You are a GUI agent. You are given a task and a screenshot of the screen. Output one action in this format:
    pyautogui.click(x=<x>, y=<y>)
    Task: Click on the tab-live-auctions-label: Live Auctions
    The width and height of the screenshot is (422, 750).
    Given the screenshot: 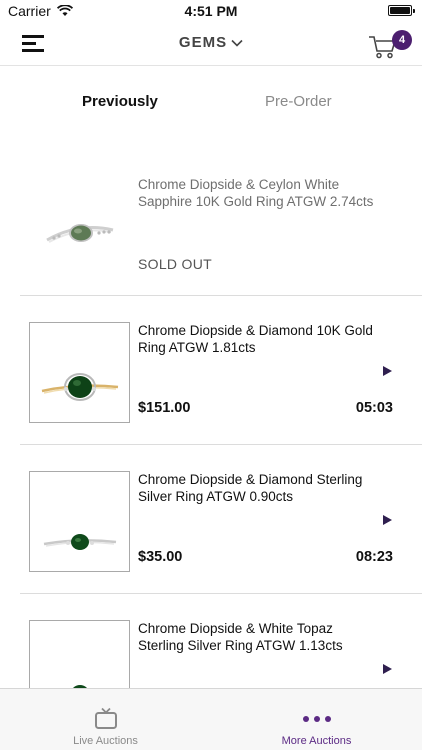 What is the action you would take?
    pyautogui.click(x=105, y=741)
    